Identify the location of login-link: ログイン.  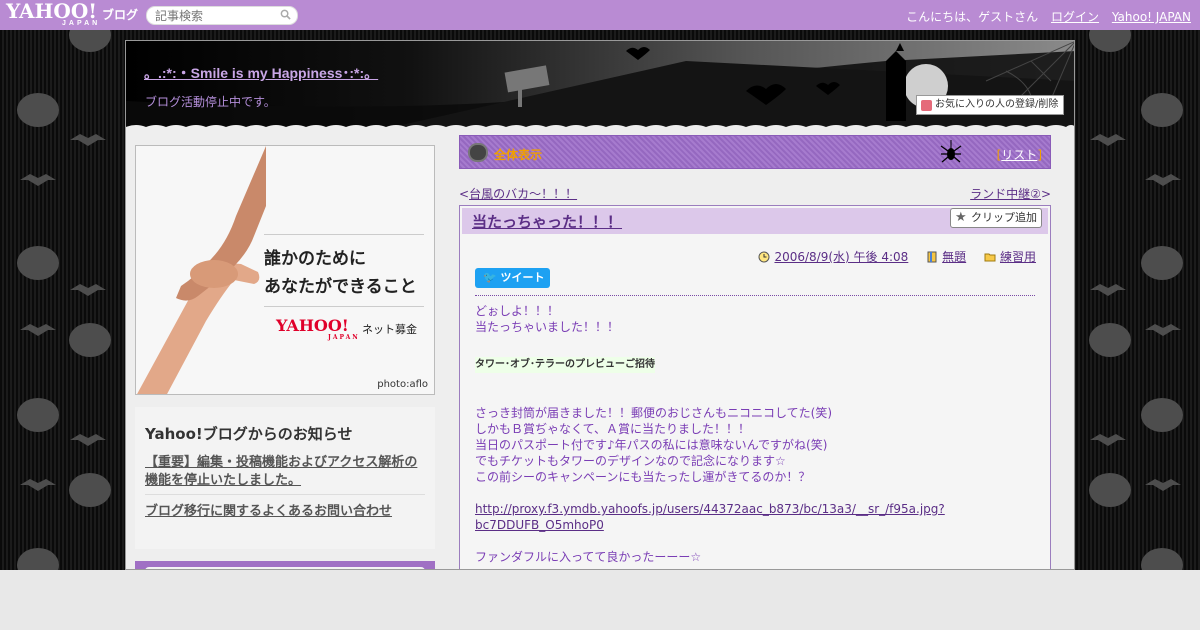
(1075, 17).